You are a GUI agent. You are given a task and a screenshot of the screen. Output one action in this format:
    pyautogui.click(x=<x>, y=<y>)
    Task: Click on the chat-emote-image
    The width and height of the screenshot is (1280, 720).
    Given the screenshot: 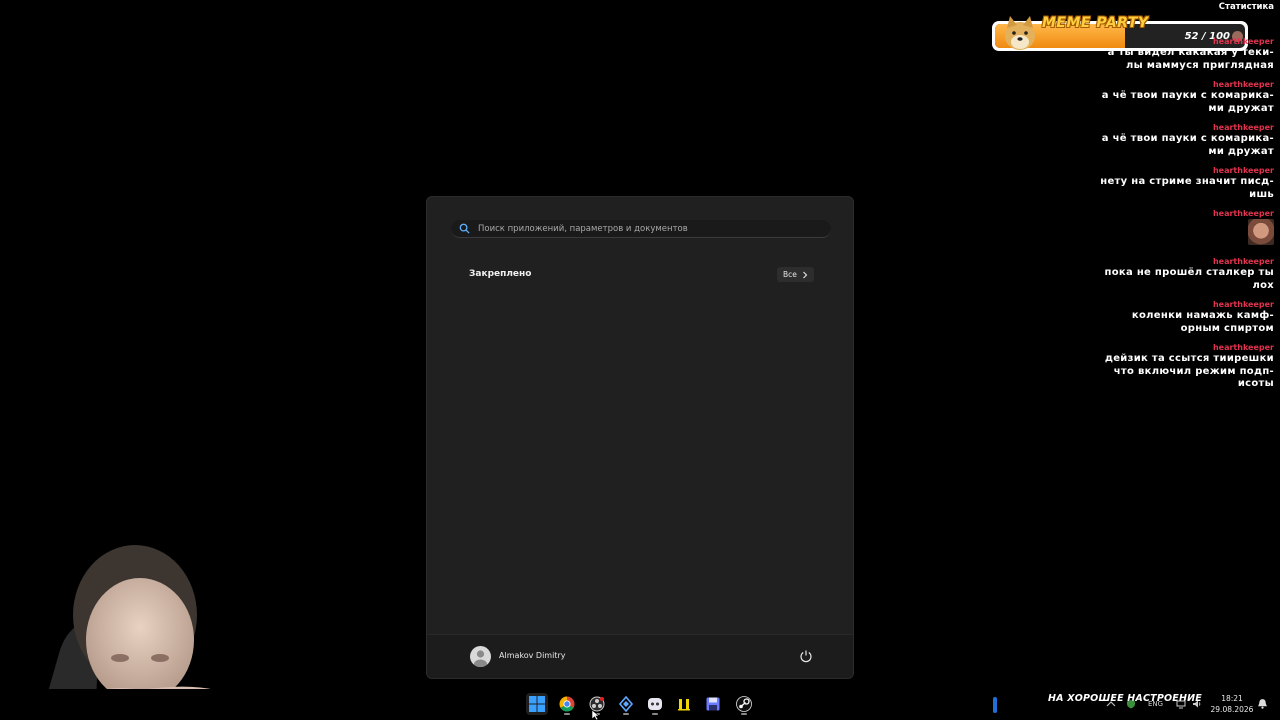 What is the action you would take?
    pyautogui.click(x=1261, y=232)
    